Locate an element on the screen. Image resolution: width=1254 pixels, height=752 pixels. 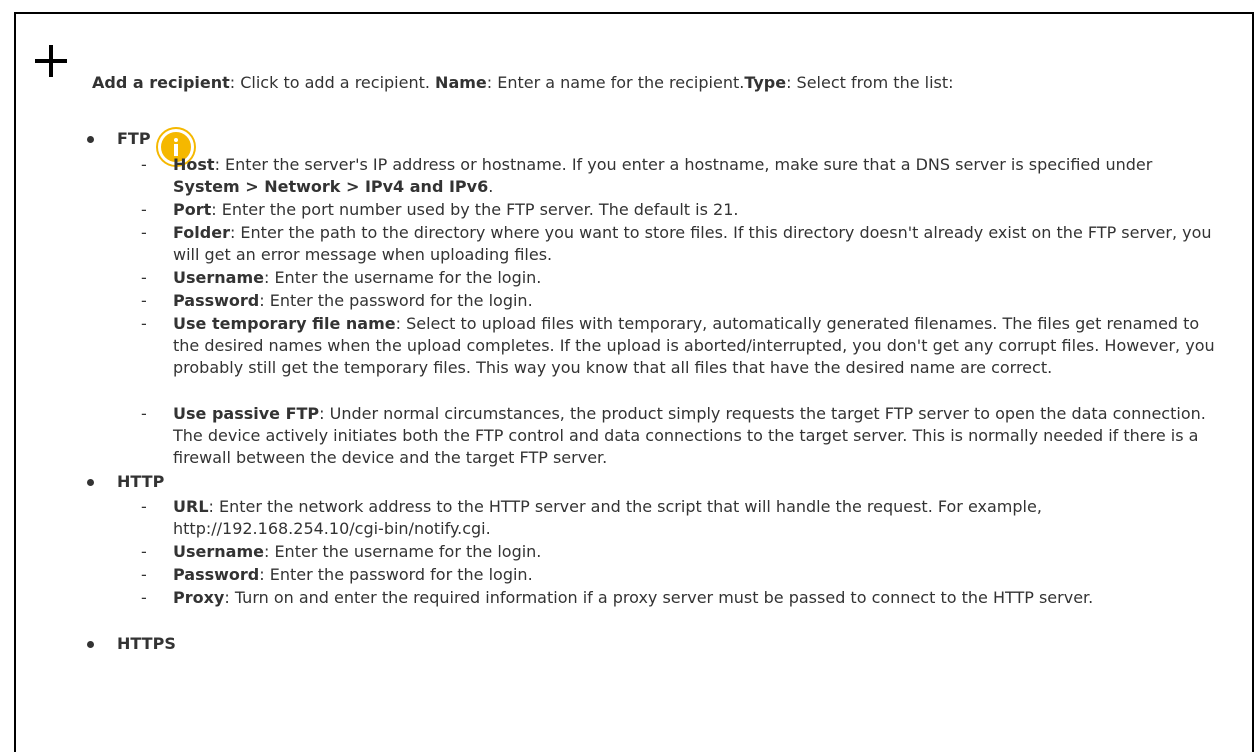
plus-icon is located at coordinates (51, 61).